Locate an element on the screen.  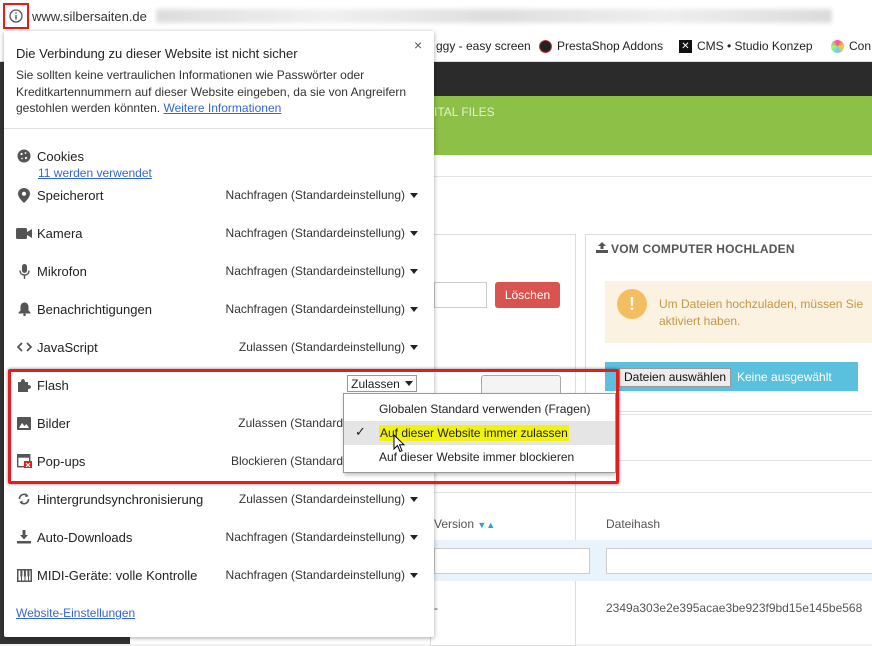
url-text: www.silbersaiten.de is located at coordinates (89, 16).